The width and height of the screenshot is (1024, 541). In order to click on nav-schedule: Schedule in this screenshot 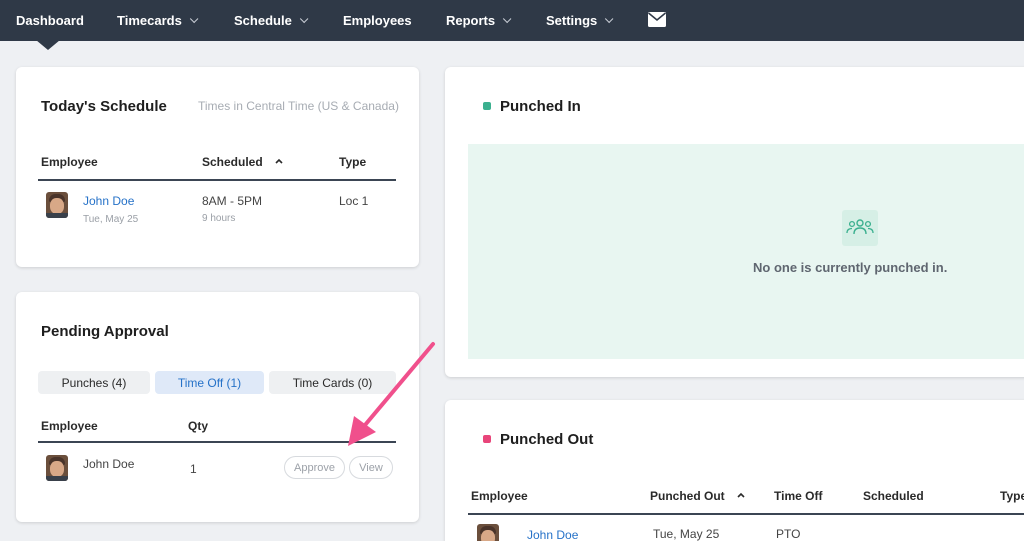, I will do `click(269, 20)`.